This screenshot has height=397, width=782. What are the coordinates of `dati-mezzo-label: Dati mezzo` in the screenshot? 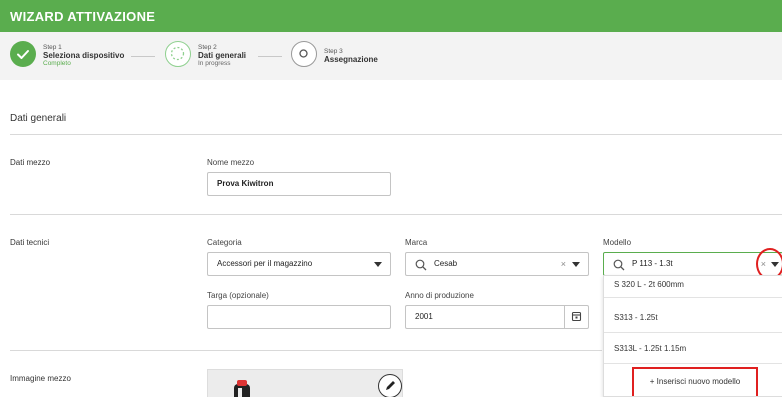 It's located at (30, 162).